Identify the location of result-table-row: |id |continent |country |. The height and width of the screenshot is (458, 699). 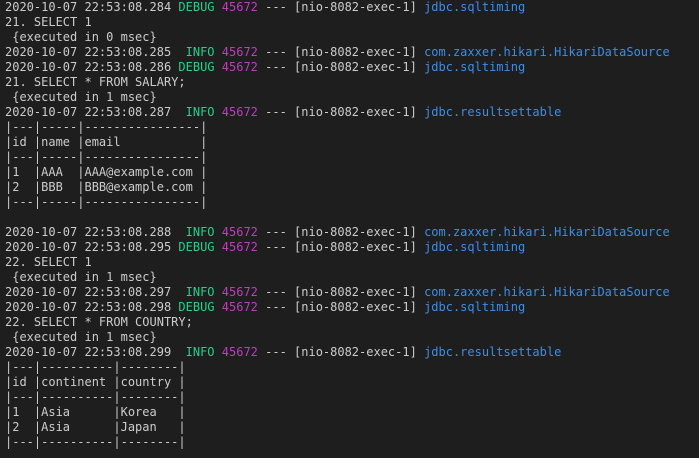
(352, 382).